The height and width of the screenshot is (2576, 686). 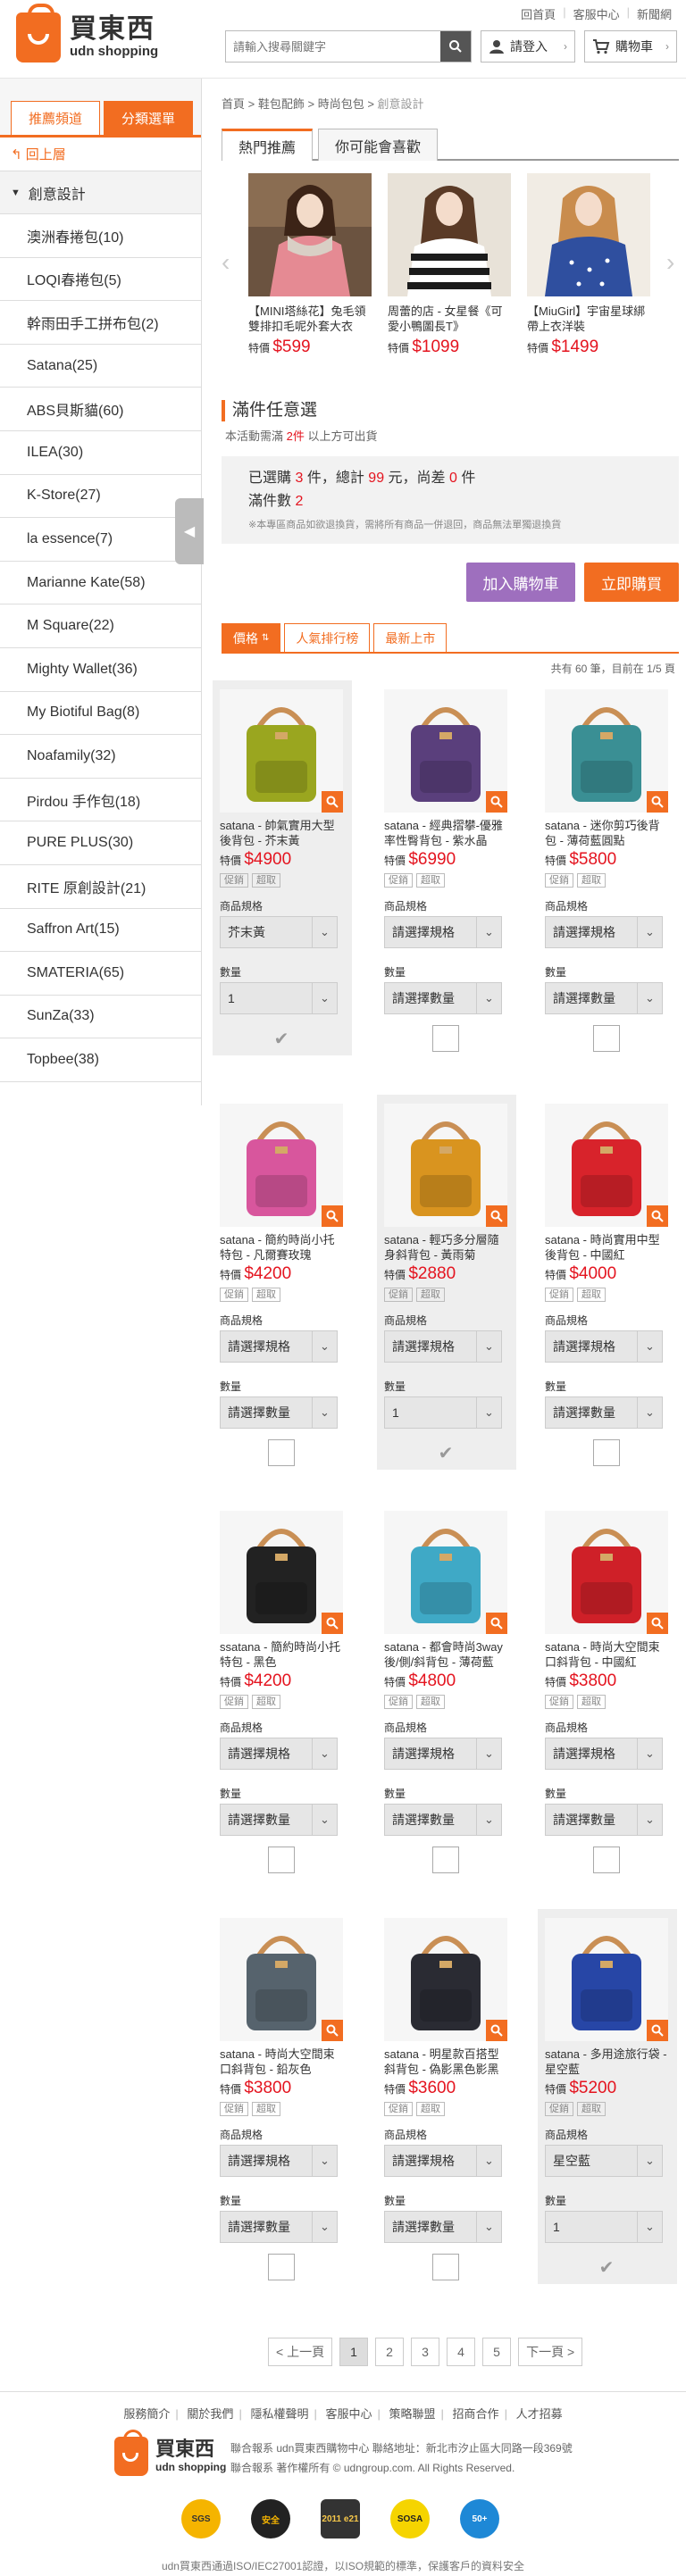 I want to click on sidebar-item: My Biotiful Bag(8), so click(x=100, y=714).